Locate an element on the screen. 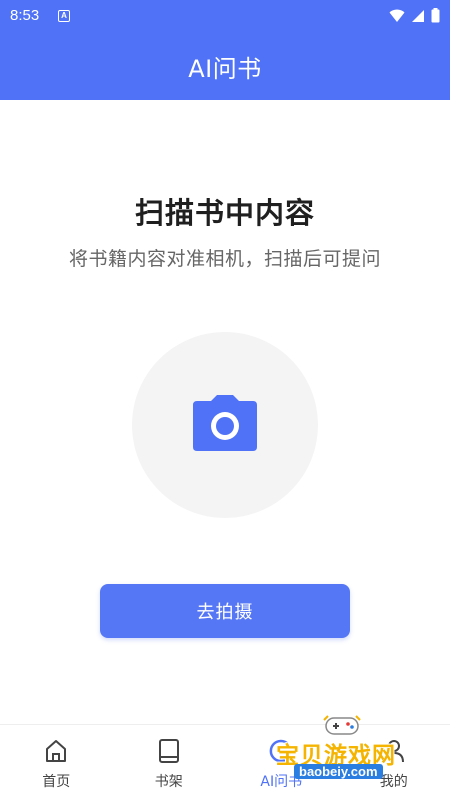  watermark: 宝贝游戏网 baobeiy.com is located at coordinates (347, 747).